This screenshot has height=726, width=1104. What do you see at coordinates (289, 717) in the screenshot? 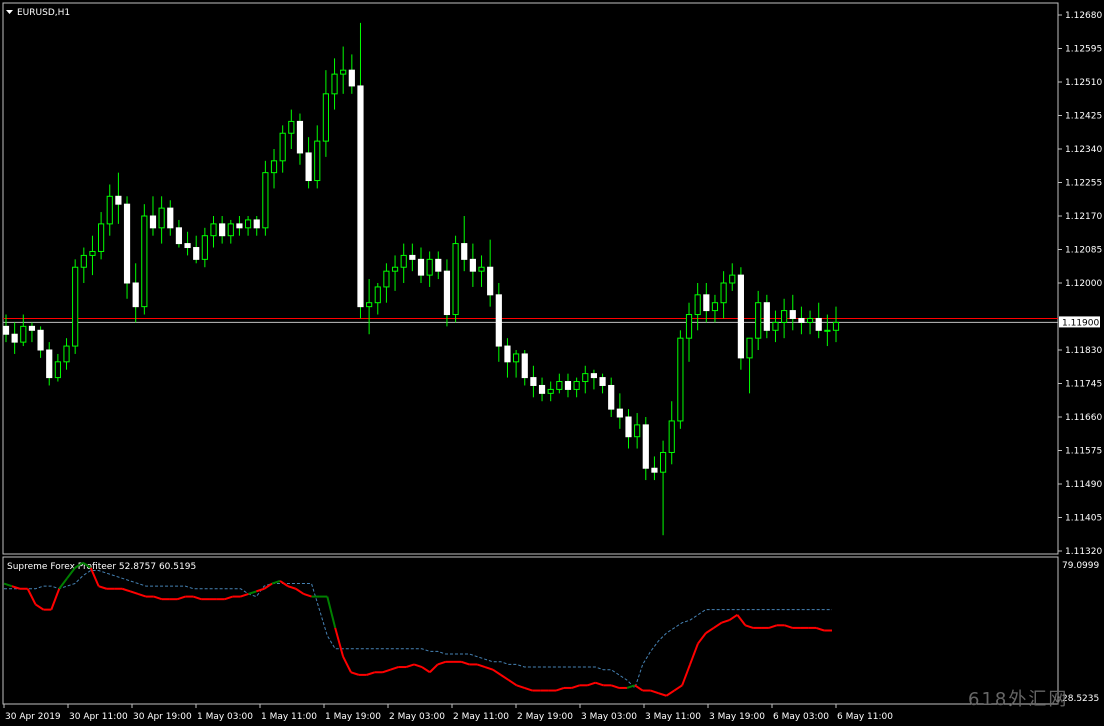
I see `time-tick-label: 1 May 11:00` at bounding box center [289, 717].